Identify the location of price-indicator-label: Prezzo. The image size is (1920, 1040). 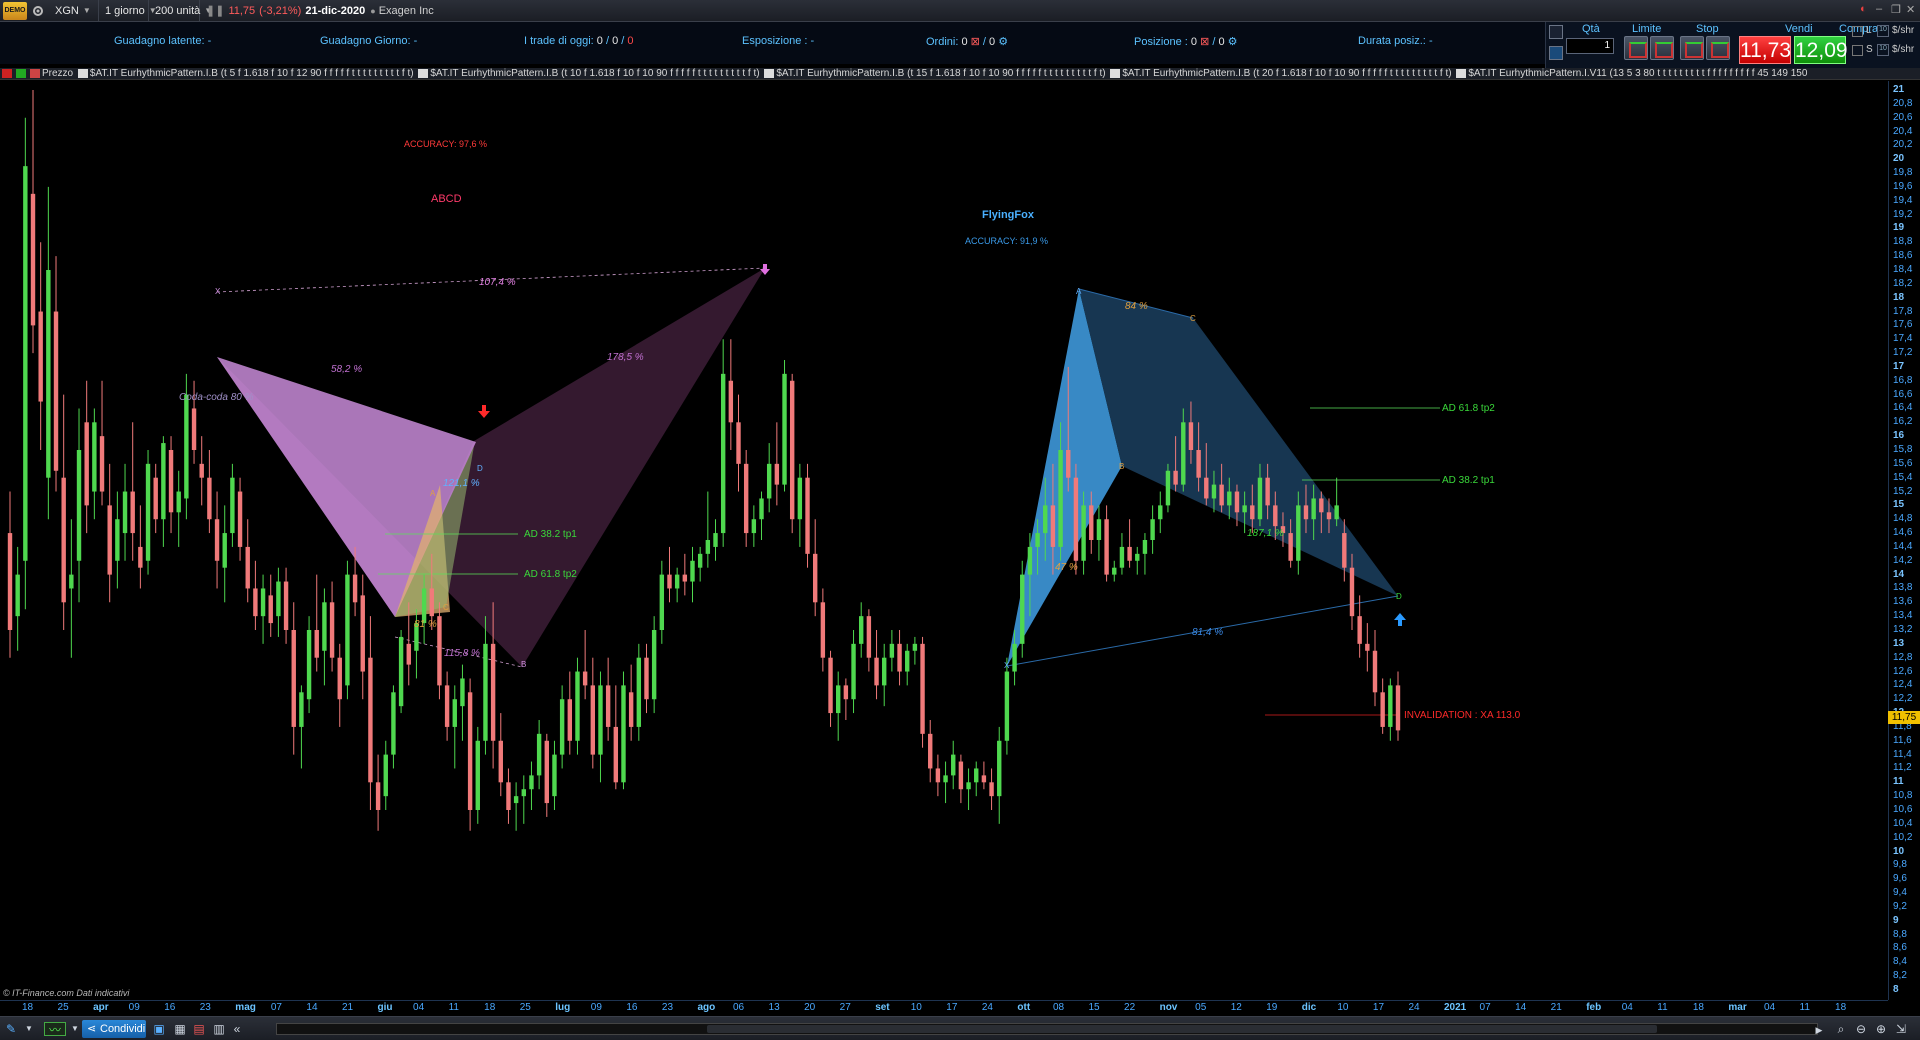
(57, 73).